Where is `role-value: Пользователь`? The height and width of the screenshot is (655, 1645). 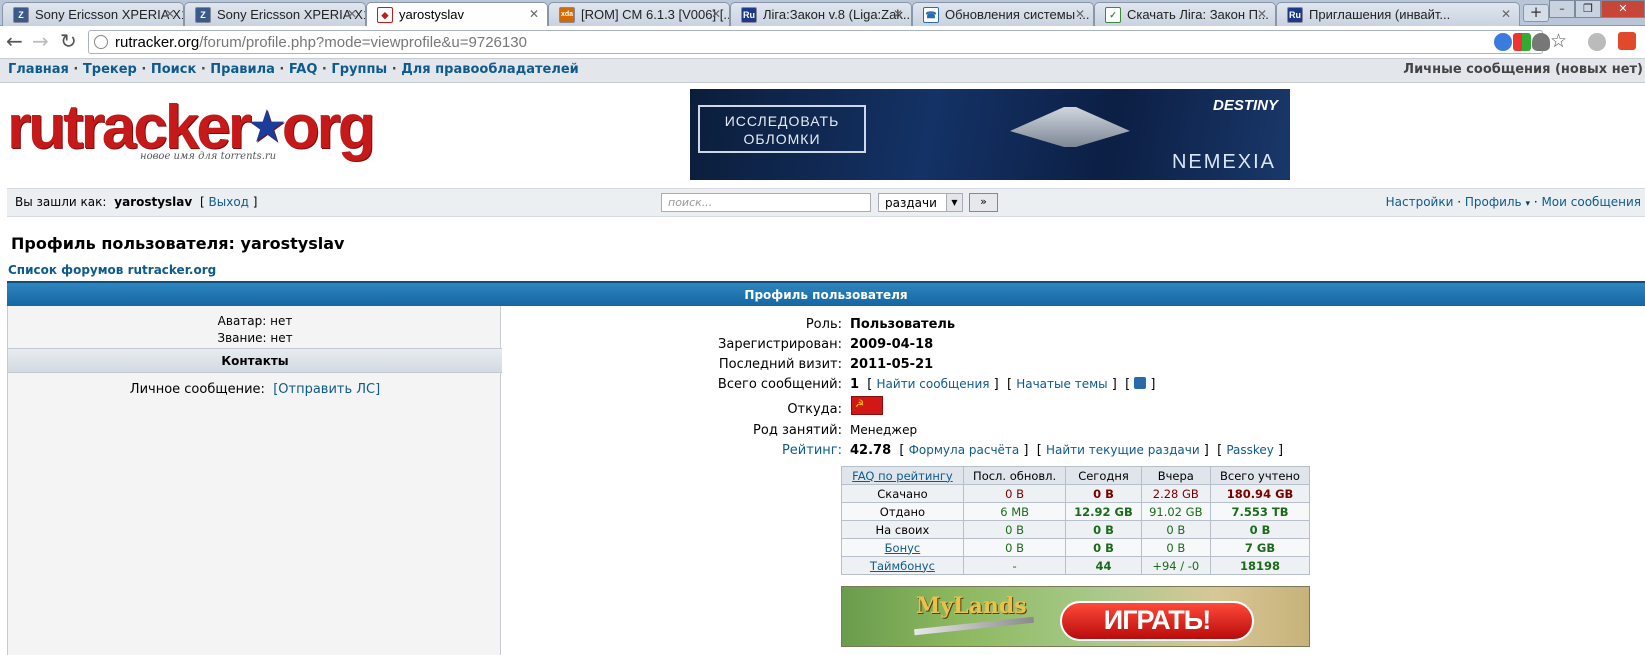 role-value: Пользователь is located at coordinates (903, 324).